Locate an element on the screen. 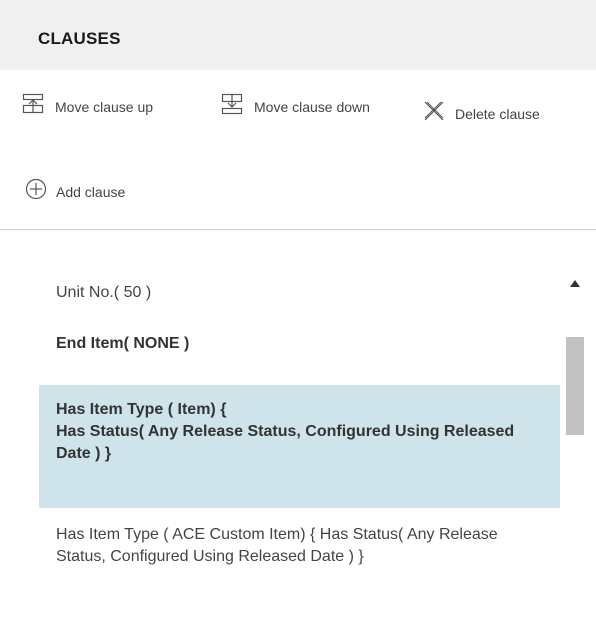  clause-text: Unit No.( 50 ) is located at coordinates (104, 292).